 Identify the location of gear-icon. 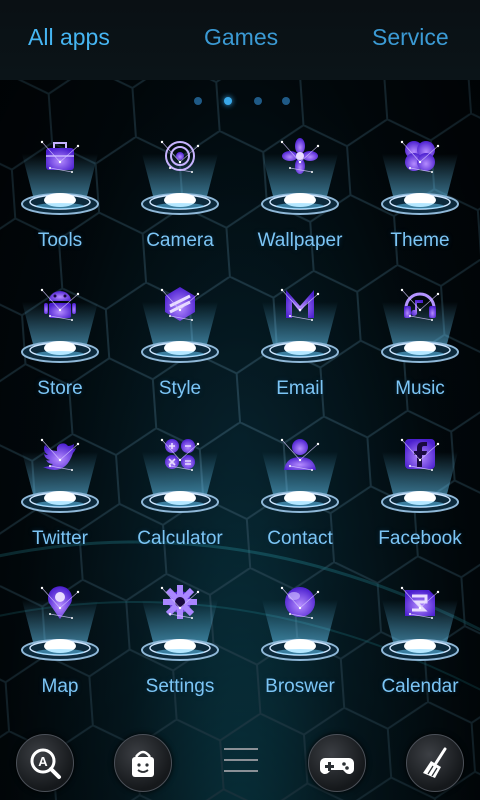
(180, 623).